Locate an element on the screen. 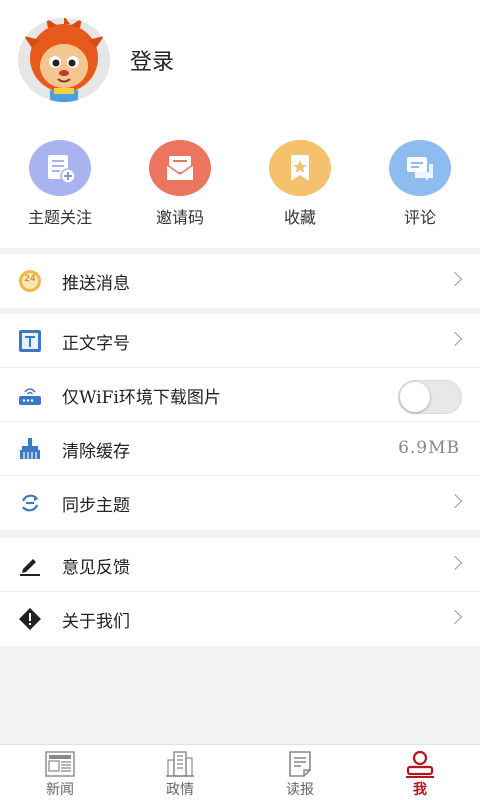 This screenshot has height=800, width=480. menu-label: 意见反馈 is located at coordinates (96, 568).